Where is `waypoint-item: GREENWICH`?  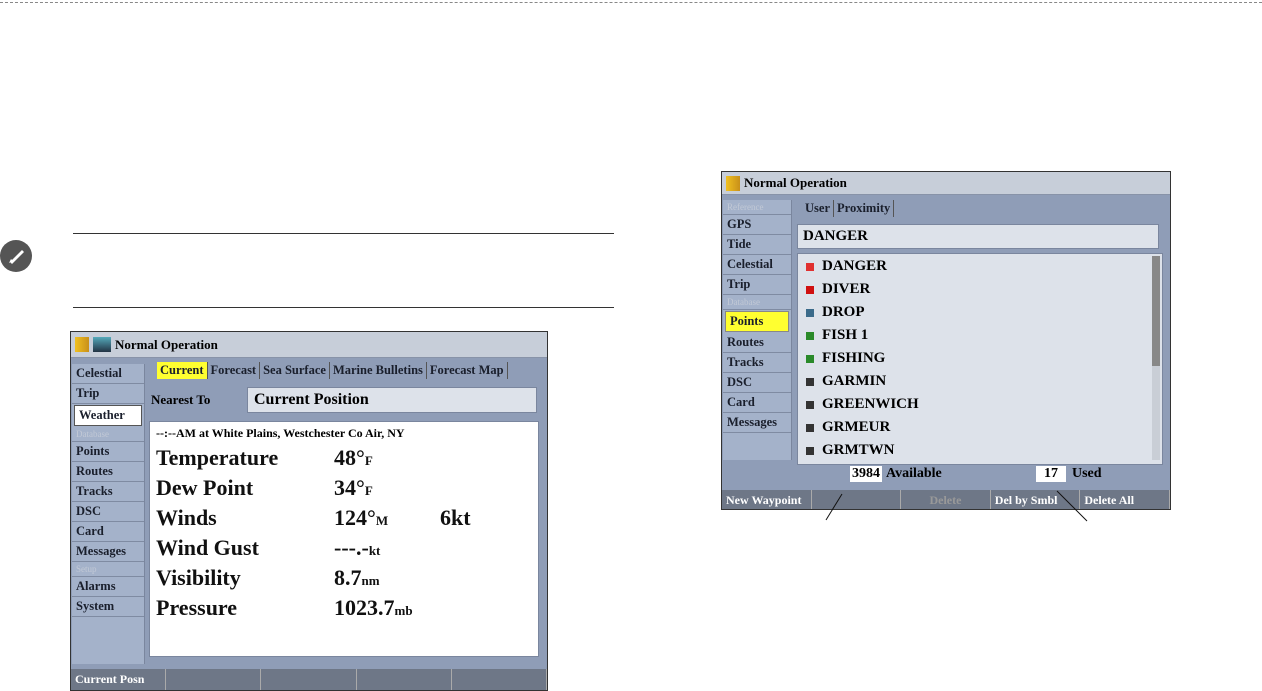 waypoint-item: GREENWICH is located at coordinates (980, 404).